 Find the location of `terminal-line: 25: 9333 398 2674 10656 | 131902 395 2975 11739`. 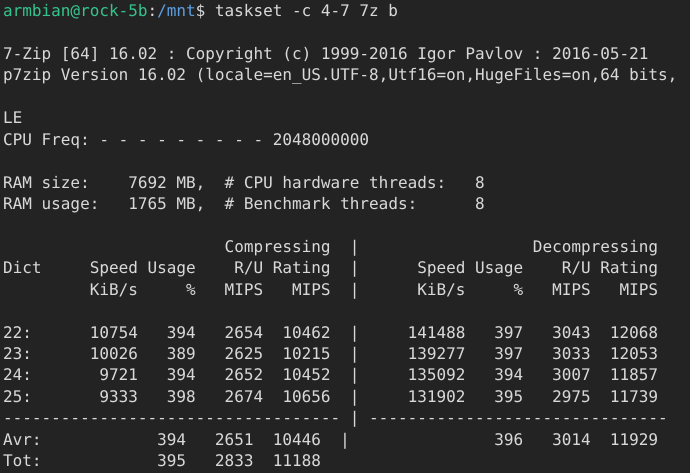

terminal-line: 25: 9333 398 2674 10656 | 131902 395 2975 11739 is located at coordinates (330, 396).